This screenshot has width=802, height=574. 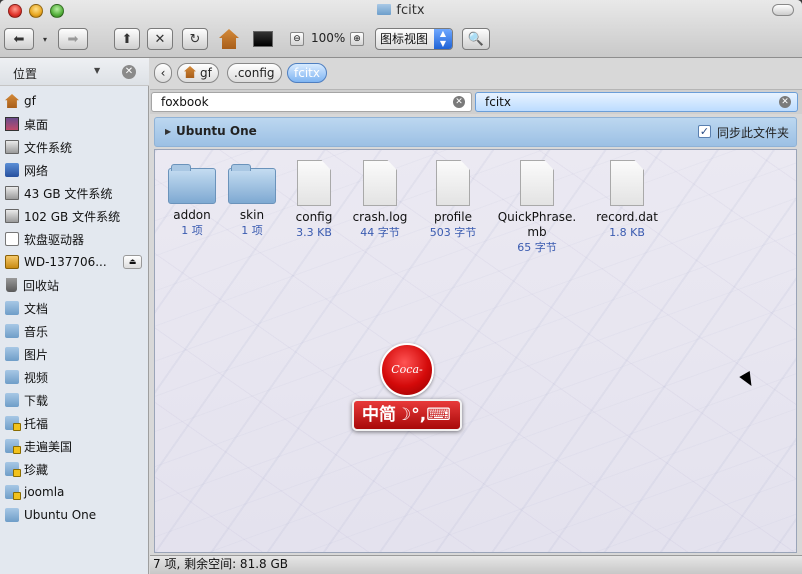 I want to click on coca-cola-logo-icon: Coca-Cola, so click(x=407, y=384).